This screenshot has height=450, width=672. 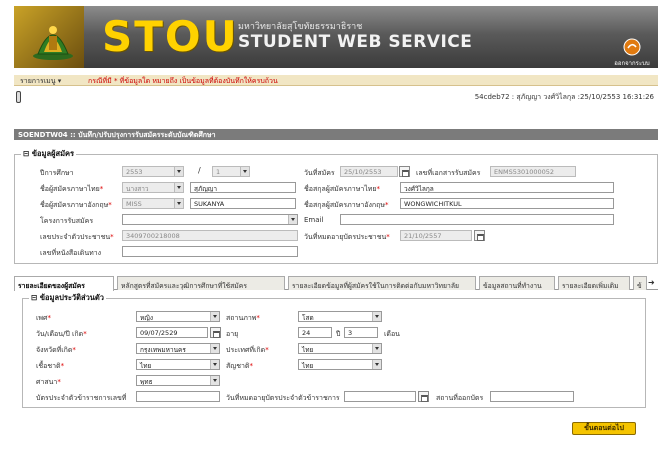 What do you see at coordinates (53, 43) in the screenshot?
I see `university-emblem-icon` at bounding box center [53, 43].